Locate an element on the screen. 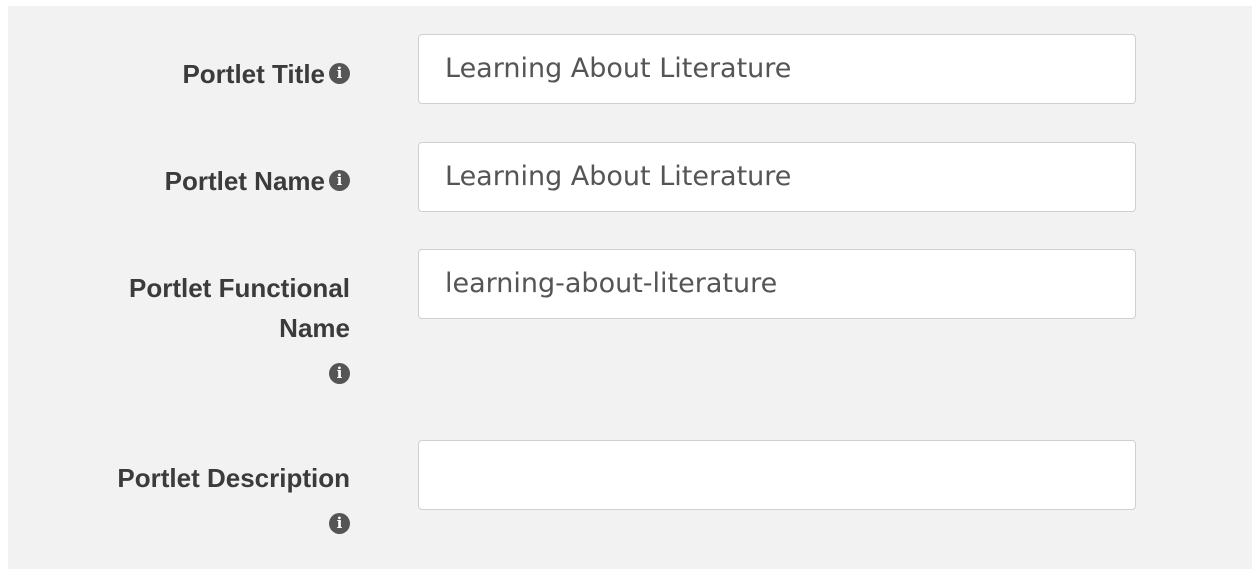  portlet-functional-name-icon-wrap: i is located at coordinates (179, 371).